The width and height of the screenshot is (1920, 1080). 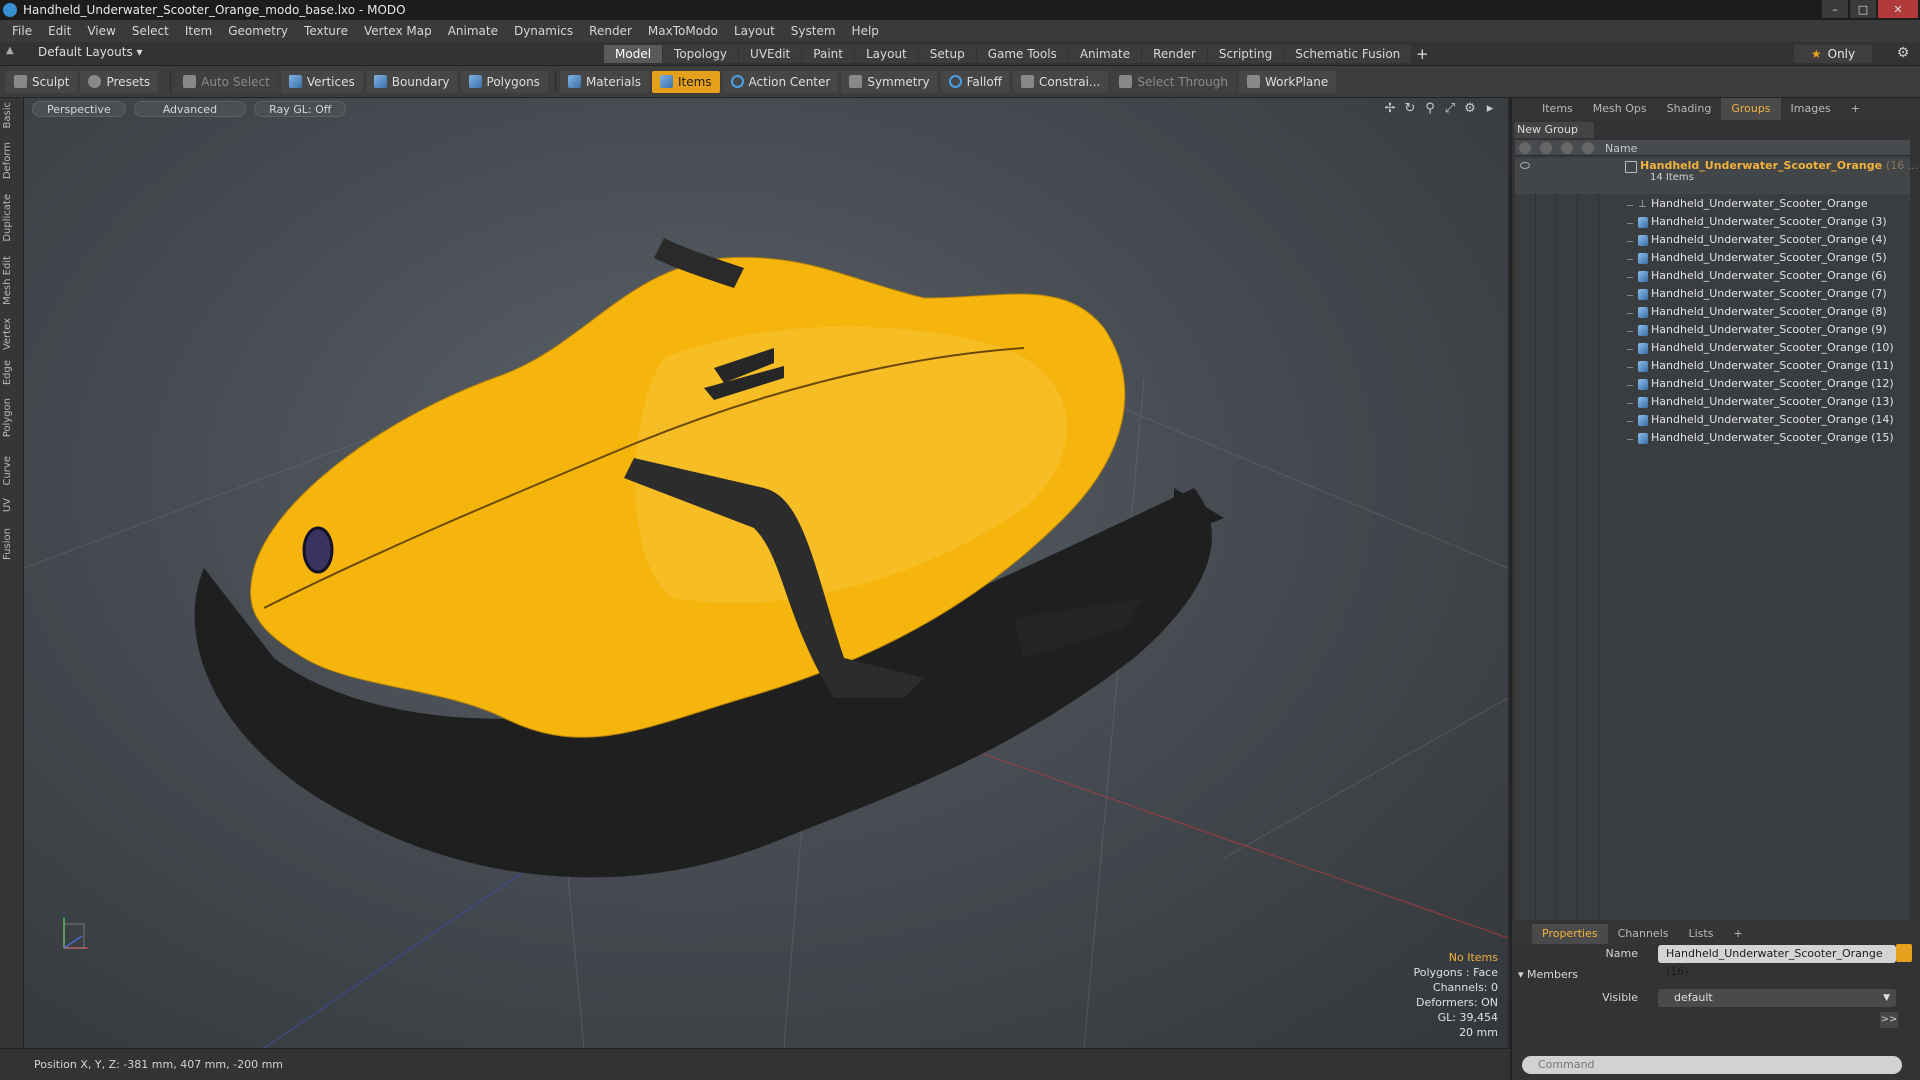 I want to click on symmetry-button: Symmetry, so click(x=889, y=81).